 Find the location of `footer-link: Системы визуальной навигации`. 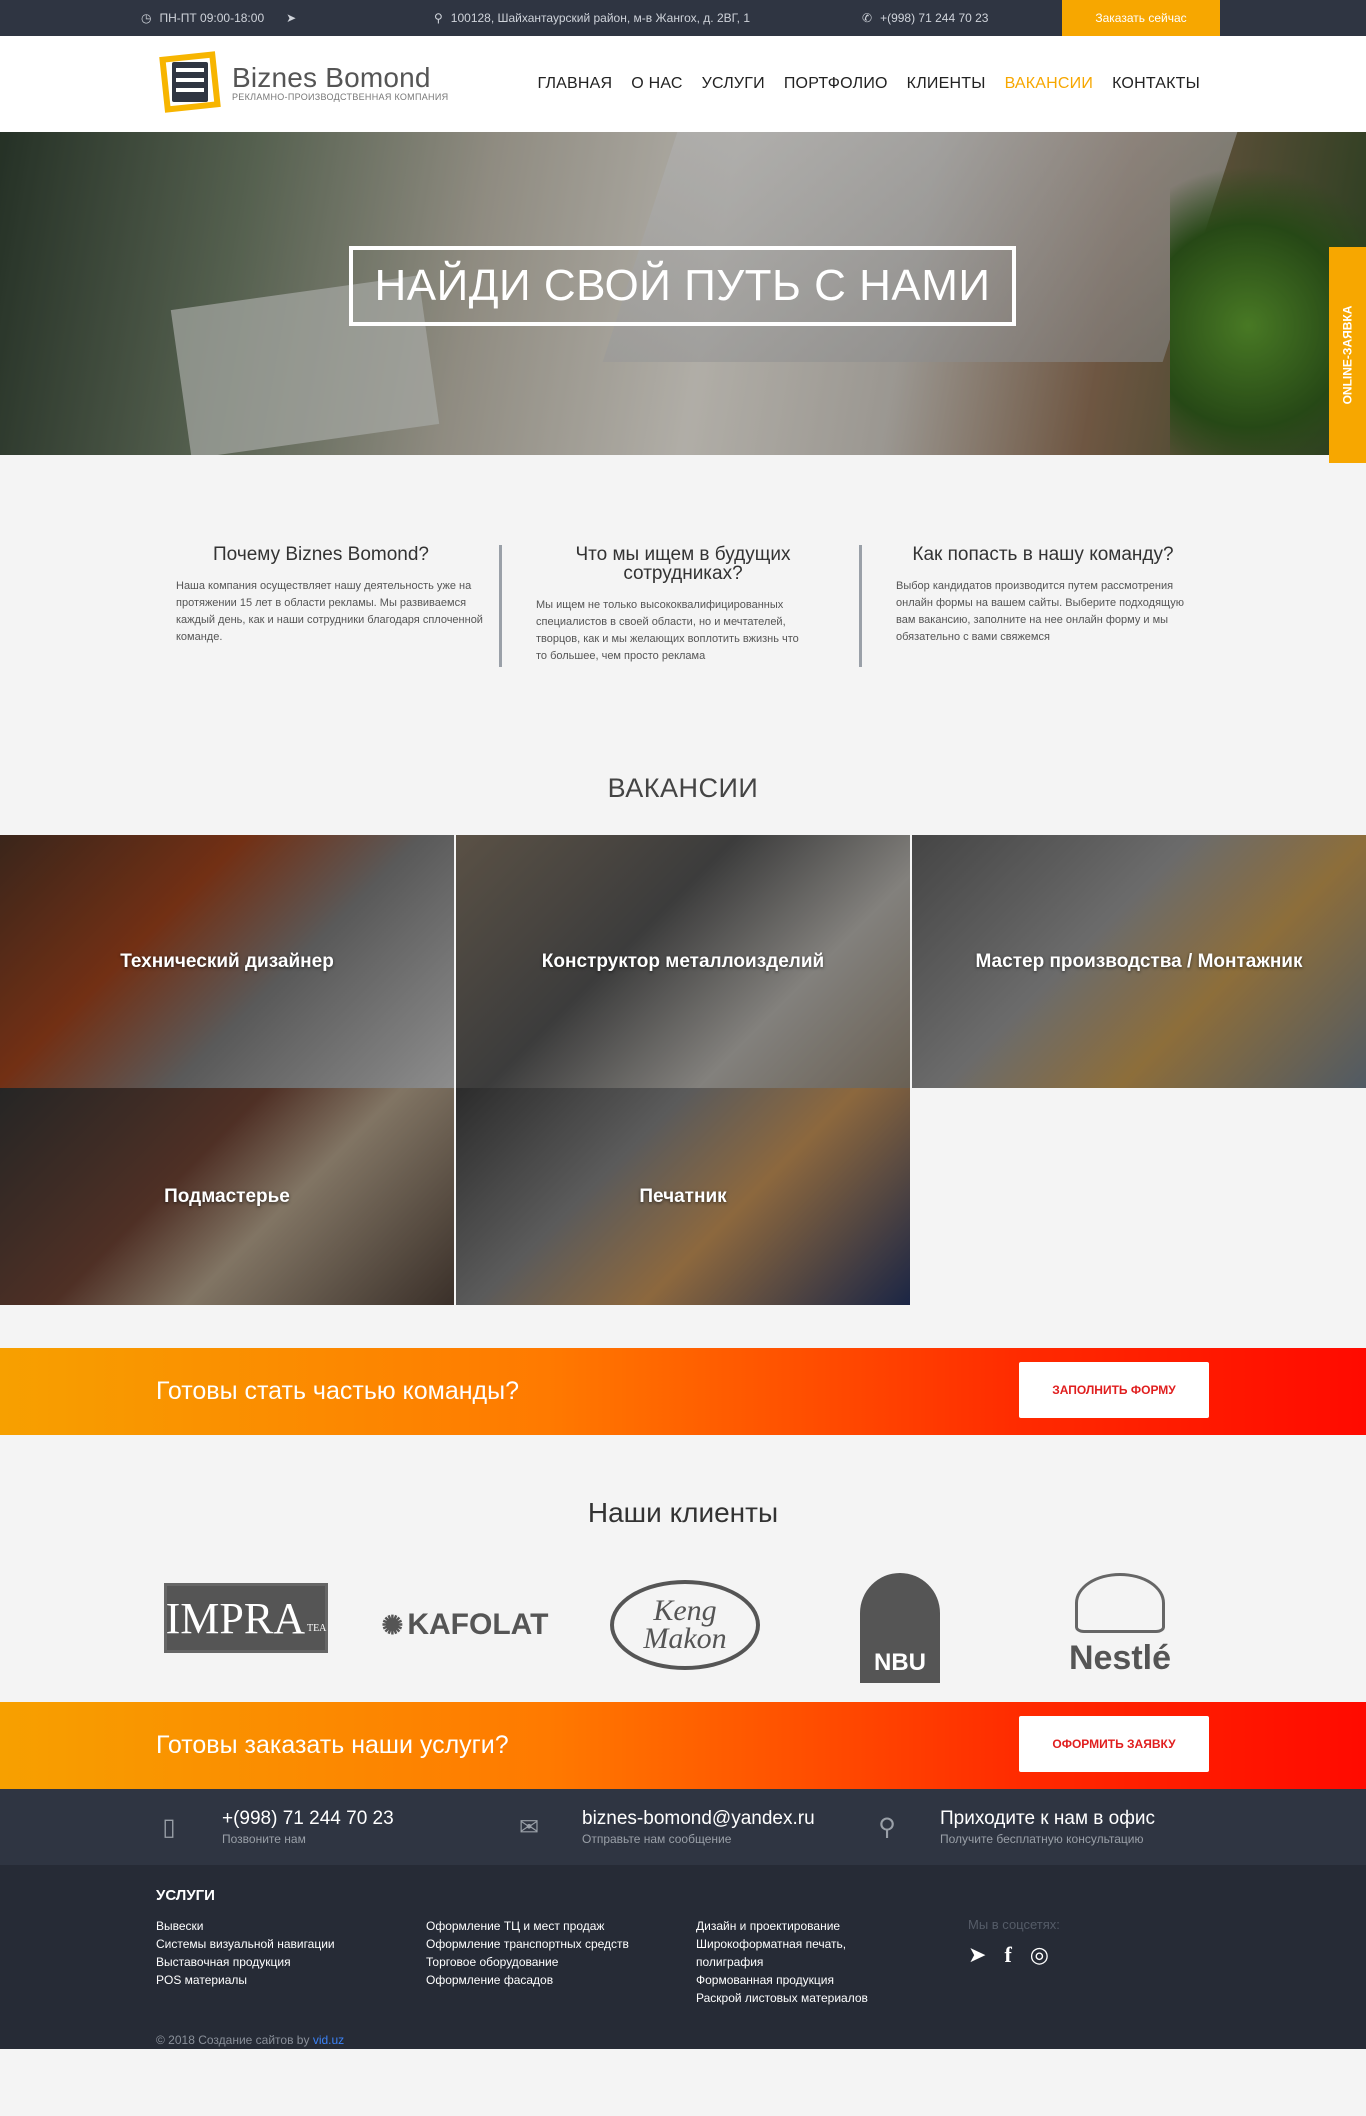

footer-link: Системы визуальной навигации is located at coordinates (245, 1944).